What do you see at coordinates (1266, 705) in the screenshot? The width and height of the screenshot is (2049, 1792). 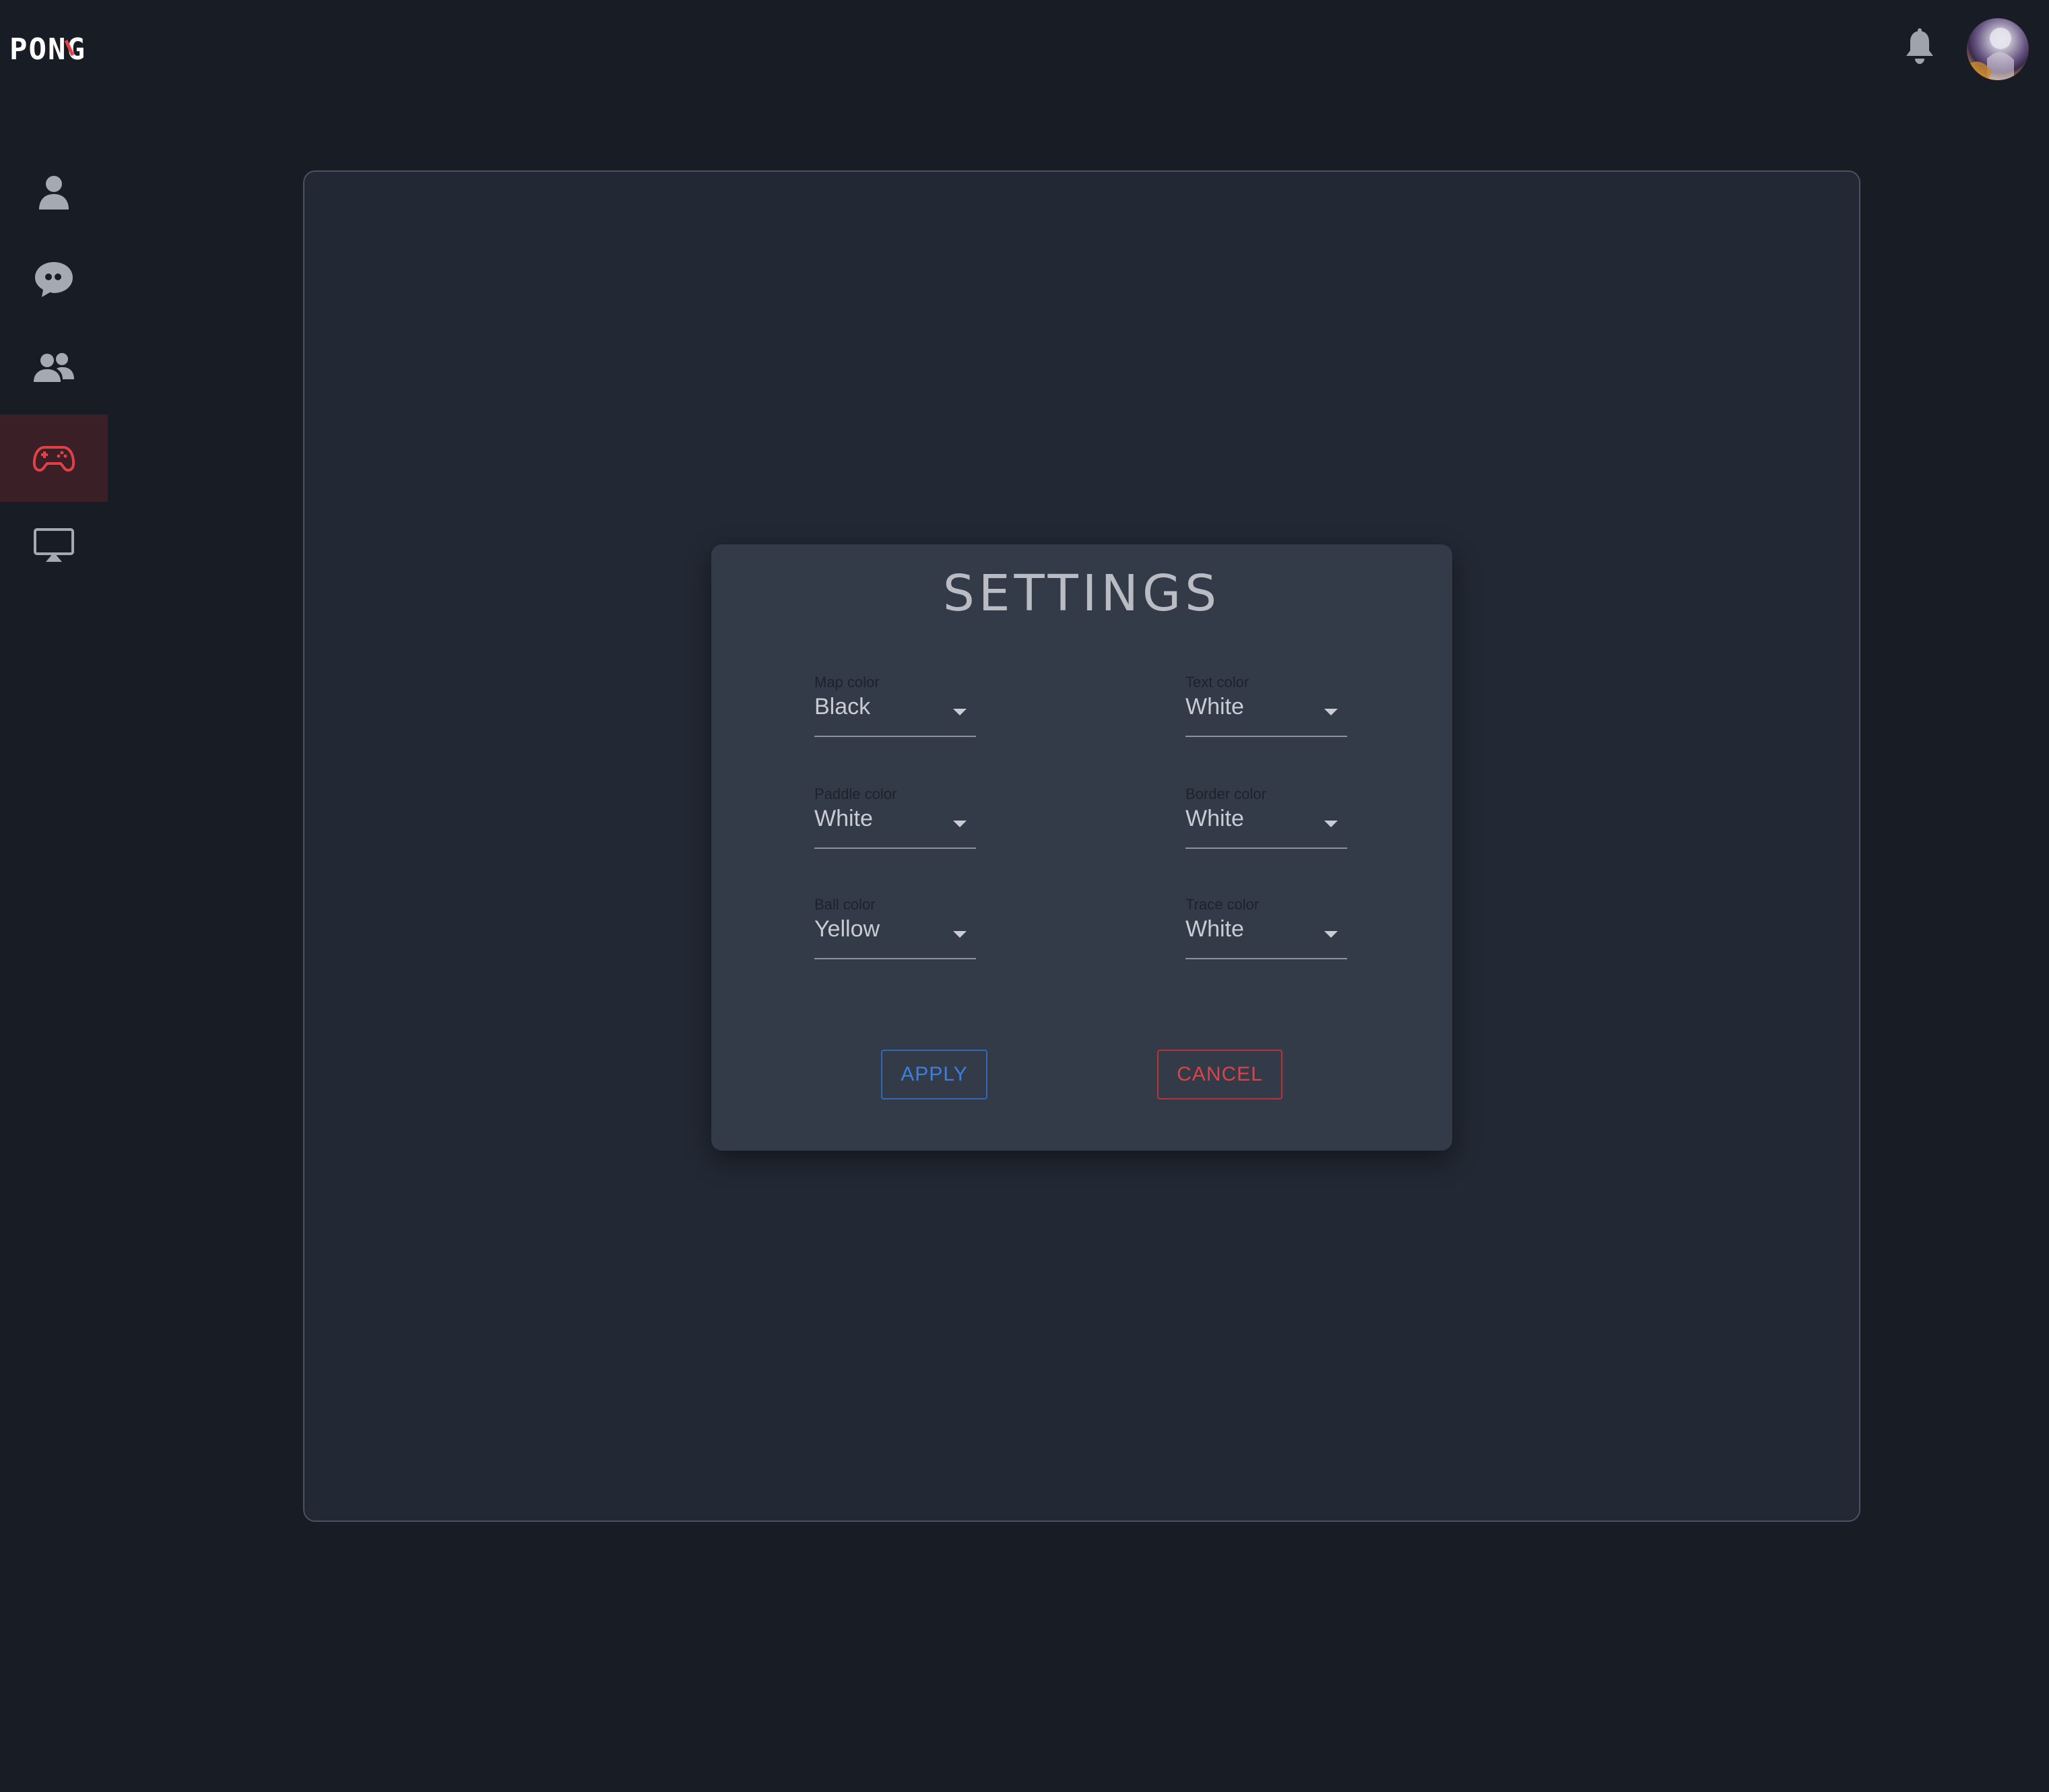 I see `text-color-select: Text color White` at bounding box center [1266, 705].